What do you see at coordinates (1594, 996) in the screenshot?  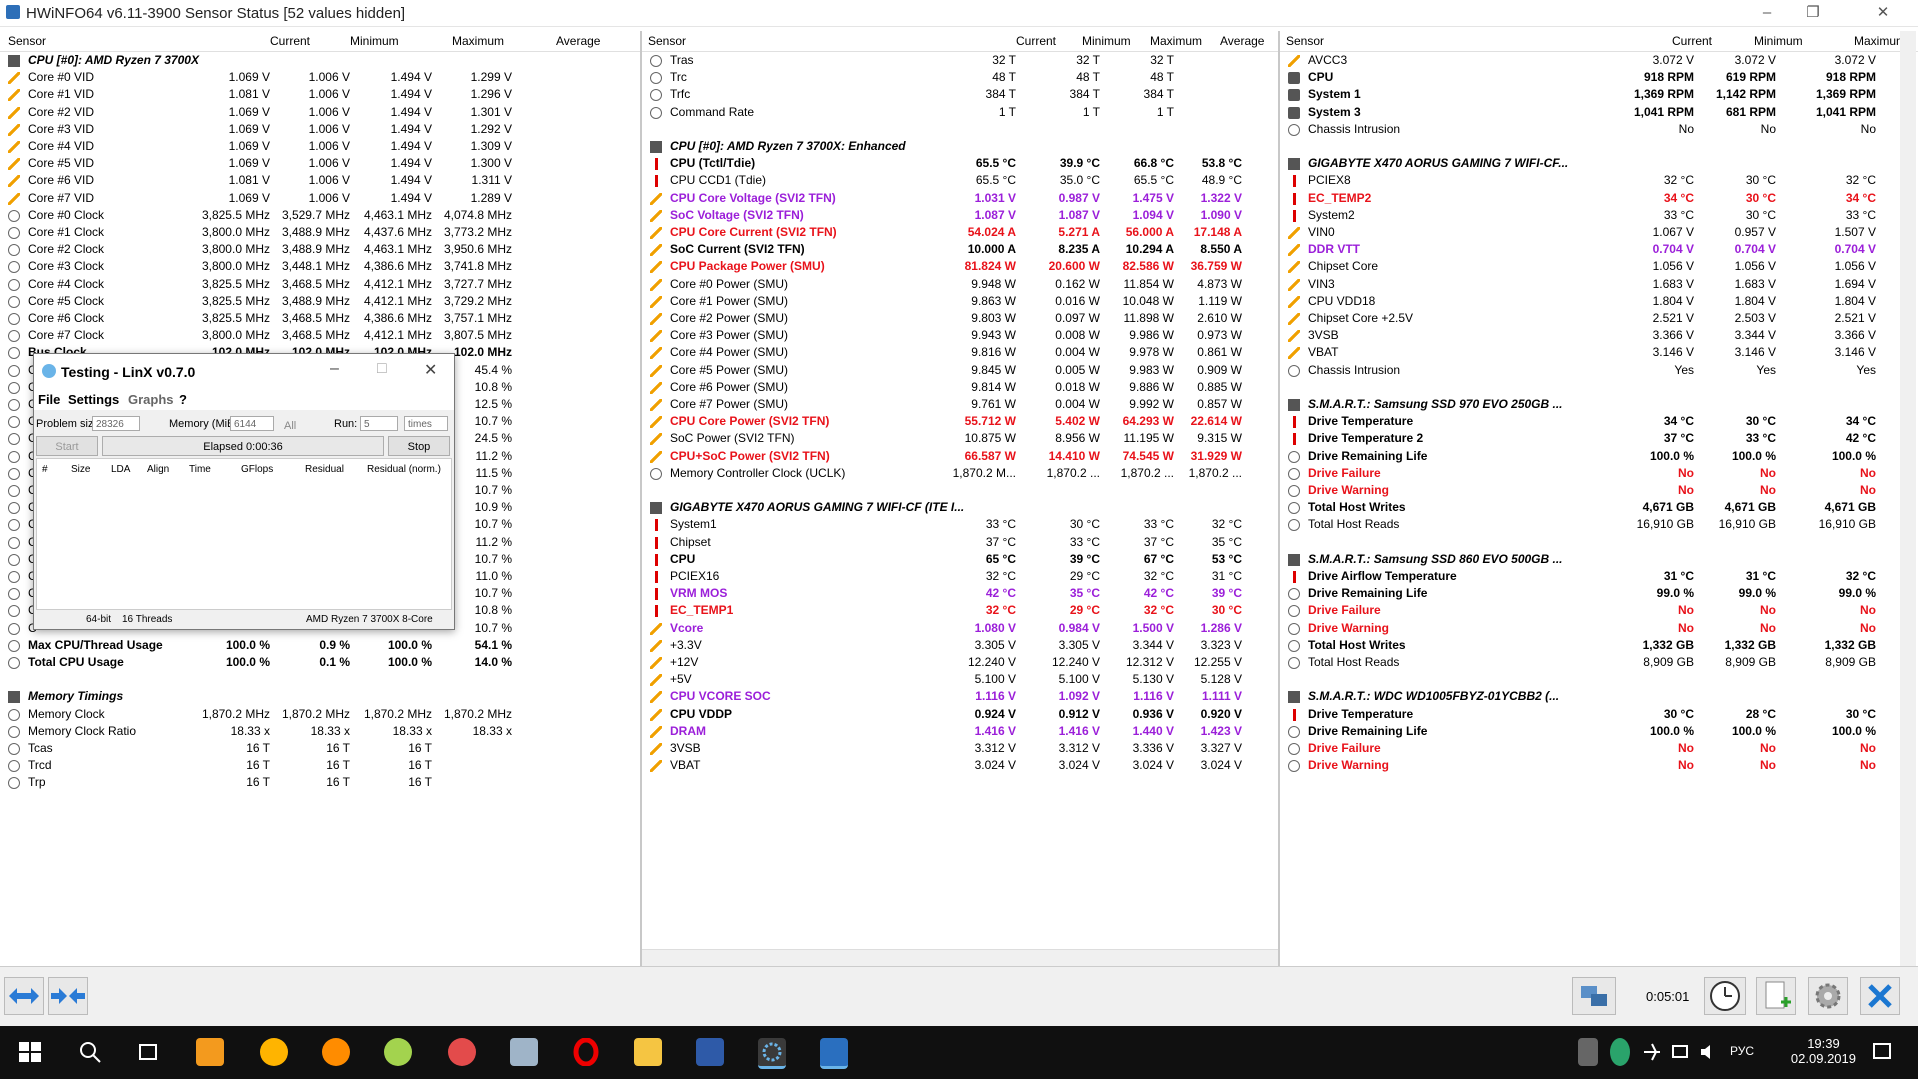 I see `network-icon` at bounding box center [1594, 996].